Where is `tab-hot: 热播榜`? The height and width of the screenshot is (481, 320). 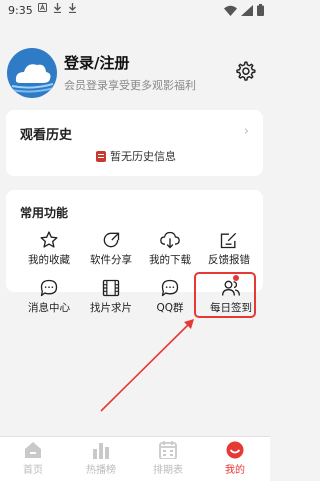
tab-hot: 热播榜 is located at coordinates (101, 458).